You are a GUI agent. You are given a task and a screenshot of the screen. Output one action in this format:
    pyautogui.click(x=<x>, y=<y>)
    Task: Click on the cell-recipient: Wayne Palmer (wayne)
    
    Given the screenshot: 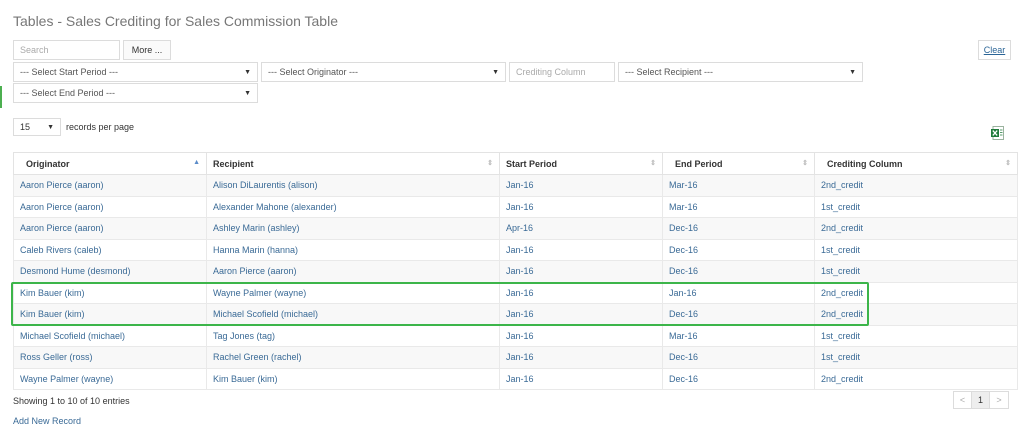 What is the action you would take?
    pyautogui.click(x=353, y=293)
    